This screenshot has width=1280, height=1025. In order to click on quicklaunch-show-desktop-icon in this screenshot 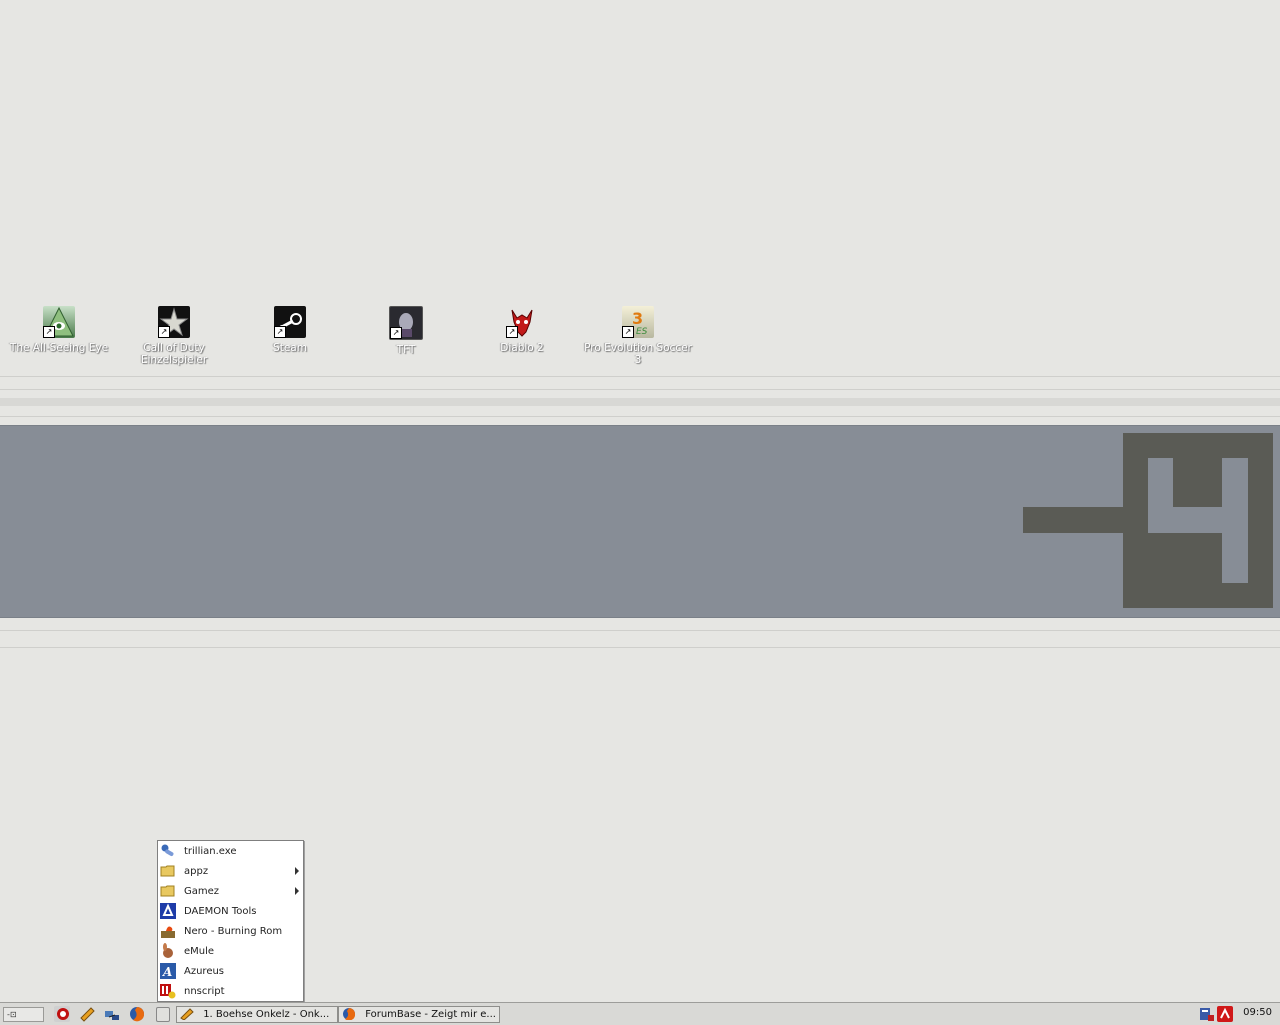, I will do `click(163, 1014)`.